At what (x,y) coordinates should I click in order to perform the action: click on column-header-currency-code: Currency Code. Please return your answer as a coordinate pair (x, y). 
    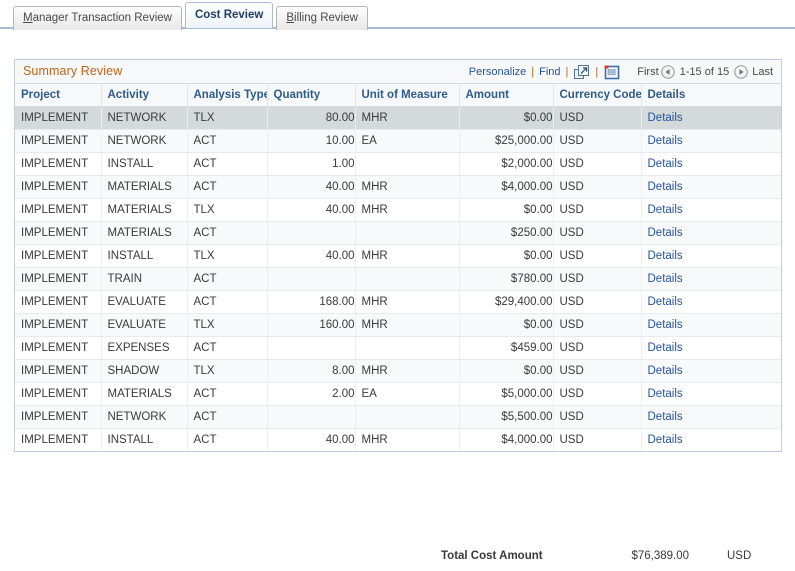
    Looking at the image, I should click on (597, 95).